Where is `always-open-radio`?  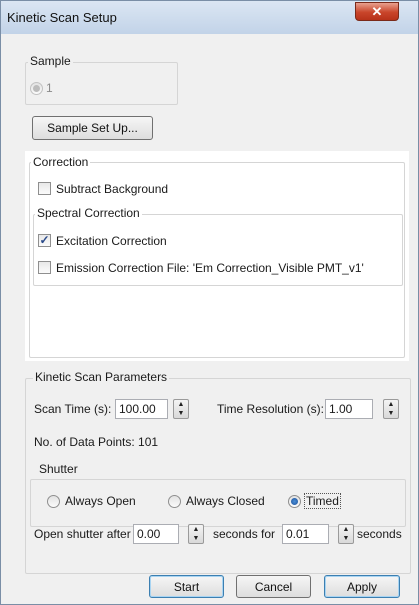 always-open-radio is located at coordinates (53, 501).